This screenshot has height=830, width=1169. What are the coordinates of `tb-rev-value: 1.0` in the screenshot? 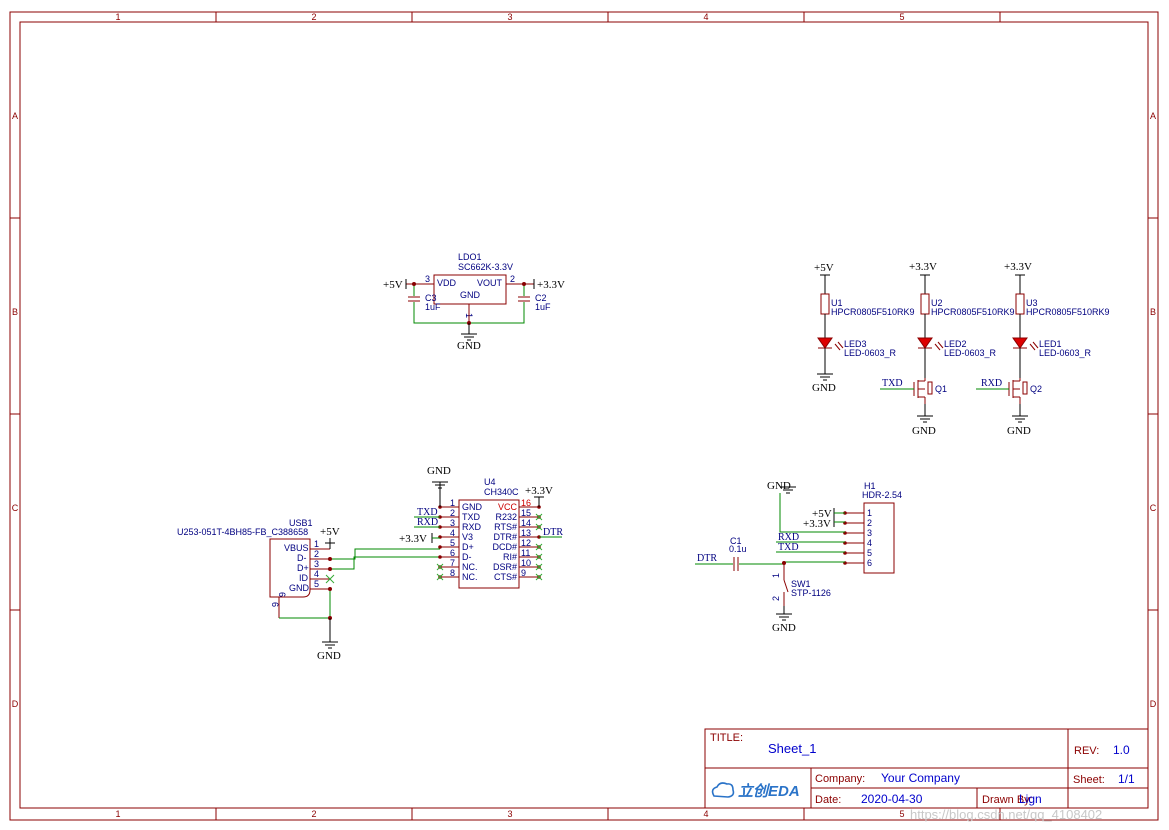 It's located at (1121, 750).